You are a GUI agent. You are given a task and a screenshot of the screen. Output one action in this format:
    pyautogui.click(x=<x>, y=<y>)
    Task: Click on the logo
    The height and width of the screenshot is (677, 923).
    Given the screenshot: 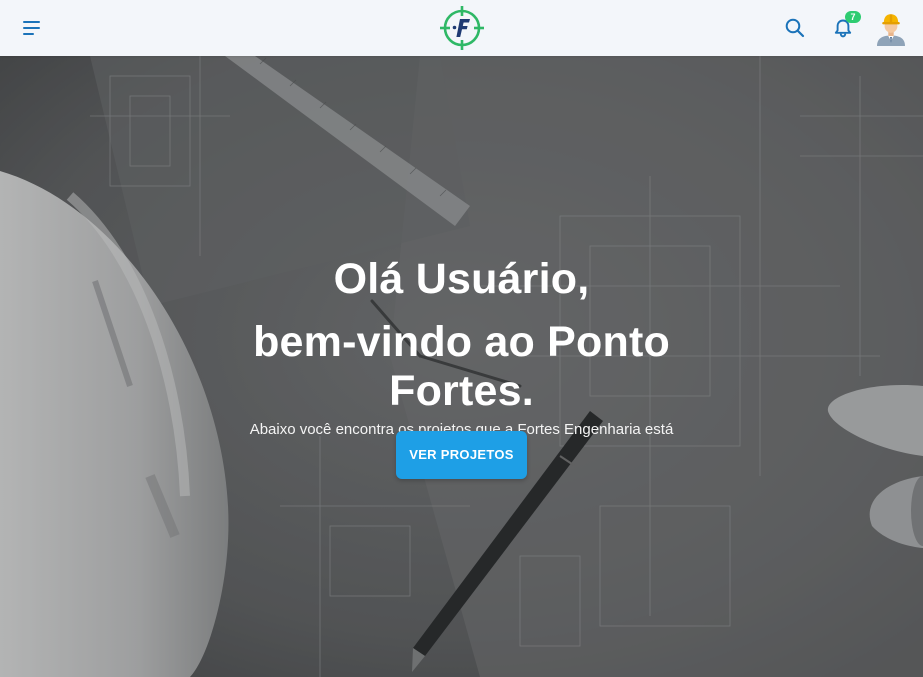 What is the action you would take?
    pyautogui.click(x=462, y=28)
    